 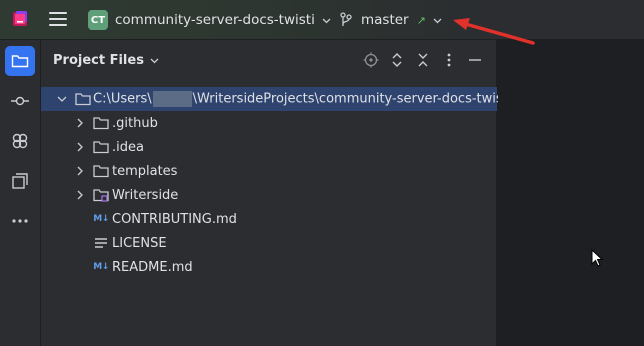 What do you see at coordinates (371, 60) in the screenshot?
I see `locate-icon` at bounding box center [371, 60].